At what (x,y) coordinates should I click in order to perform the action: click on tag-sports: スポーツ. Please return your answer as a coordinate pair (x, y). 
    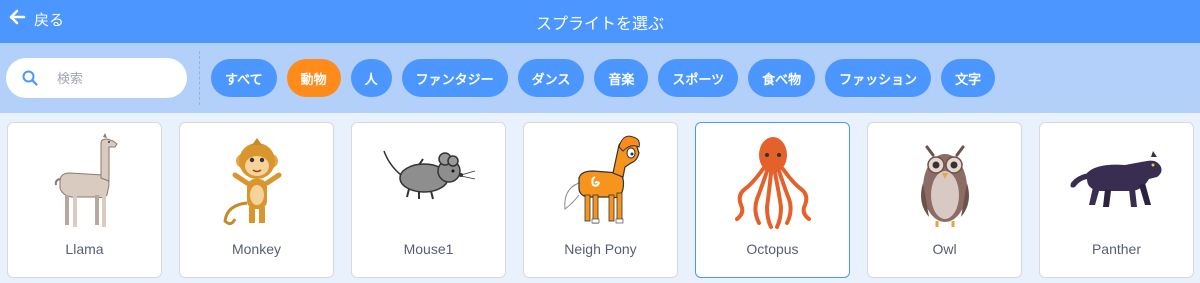
    Looking at the image, I should click on (698, 78).